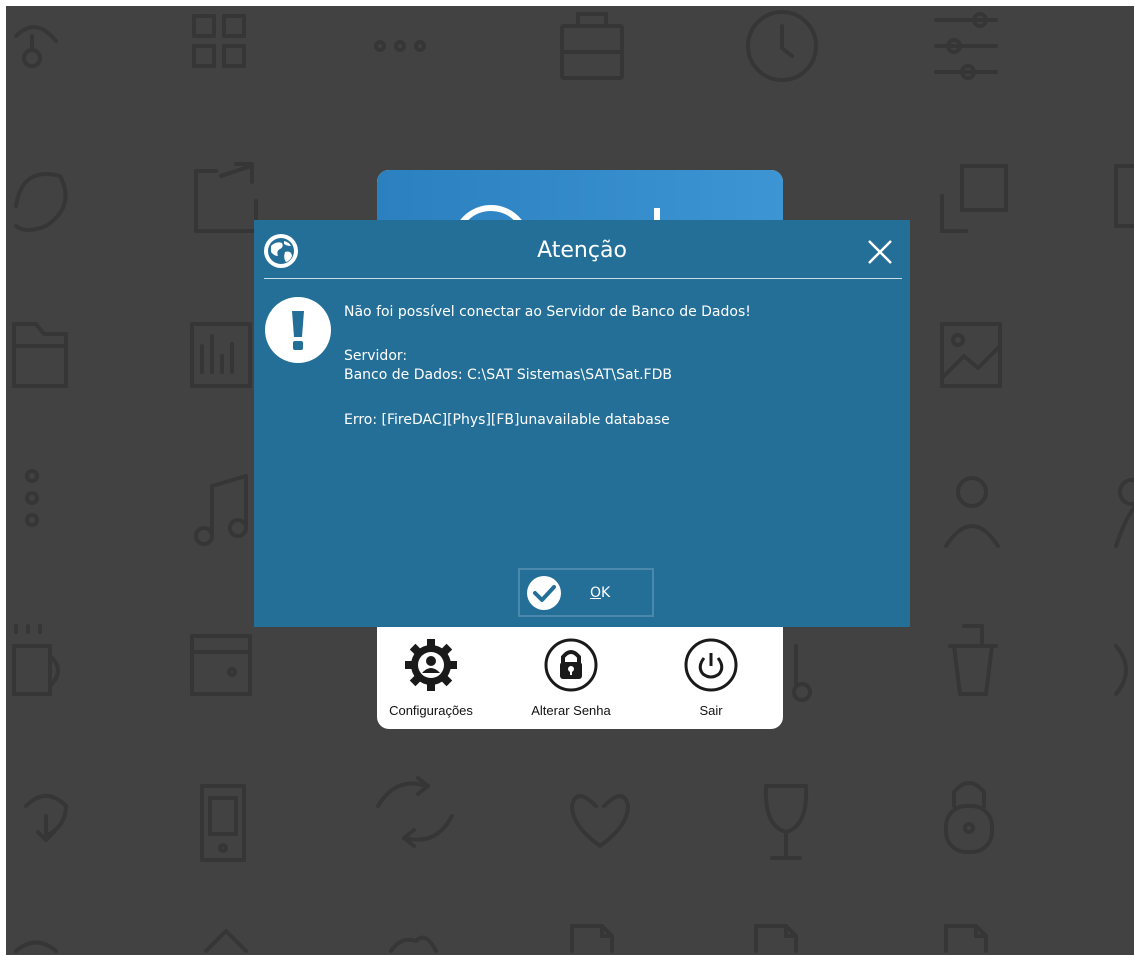 The image size is (1134, 955). I want to click on dialog-title-bar: Atenção, so click(582, 249).